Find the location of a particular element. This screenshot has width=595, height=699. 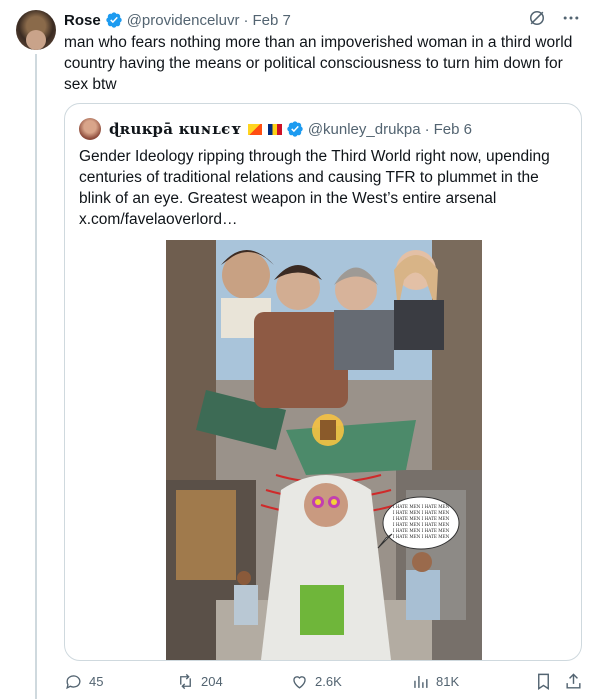

author-handle: @providenceluvr is located at coordinates (183, 20).